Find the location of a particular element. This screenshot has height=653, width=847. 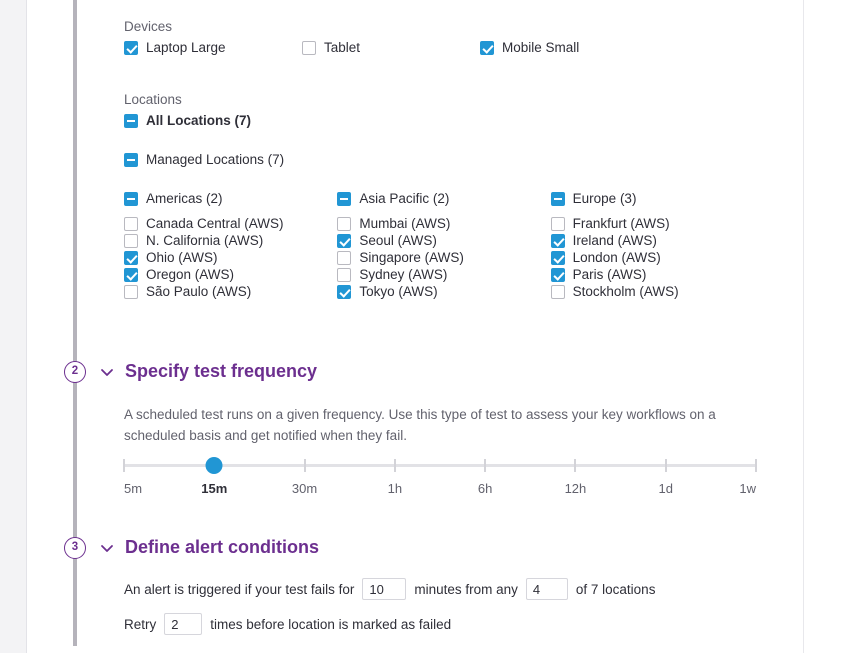

alert-minutes-input is located at coordinates (384, 589).